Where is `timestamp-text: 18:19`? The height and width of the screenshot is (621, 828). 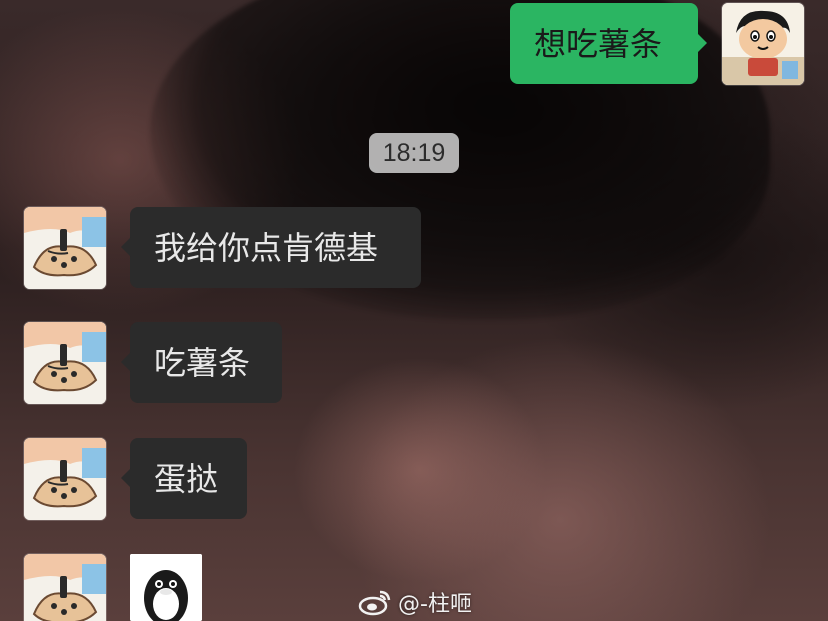 timestamp-text: 18:19 is located at coordinates (414, 152).